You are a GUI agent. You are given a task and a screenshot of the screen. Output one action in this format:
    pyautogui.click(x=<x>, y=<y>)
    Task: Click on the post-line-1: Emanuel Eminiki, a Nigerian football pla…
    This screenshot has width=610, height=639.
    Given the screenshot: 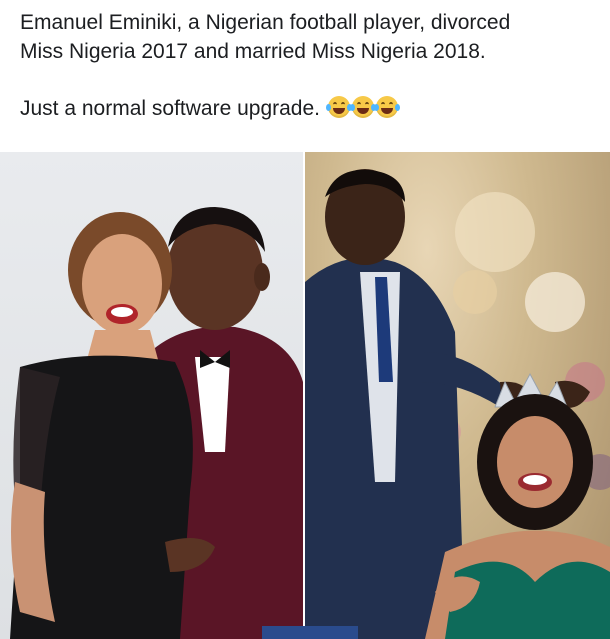 What is the action you would take?
    pyautogui.click(x=265, y=22)
    